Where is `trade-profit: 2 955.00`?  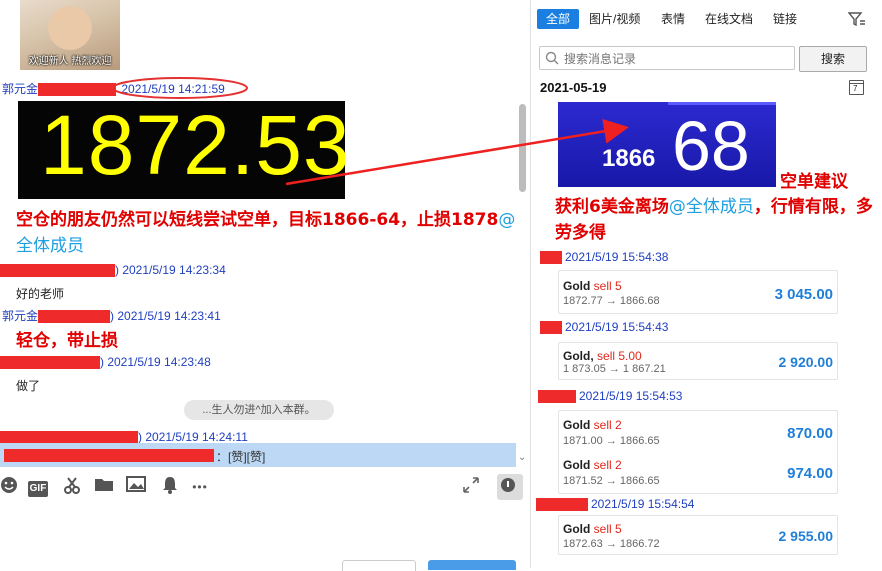
trade-profit: 2 955.00 is located at coordinates (806, 536).